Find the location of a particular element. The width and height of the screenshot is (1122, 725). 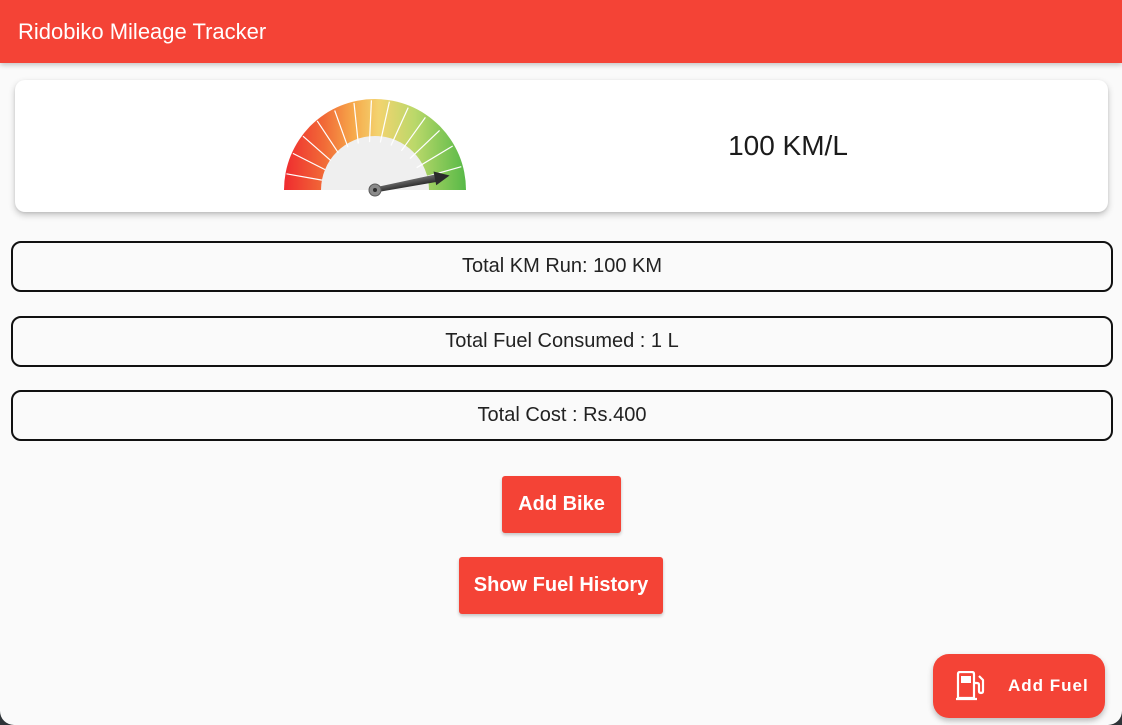

add-fuel-fab: Add Fuel is located at coordinates (1019, 686).